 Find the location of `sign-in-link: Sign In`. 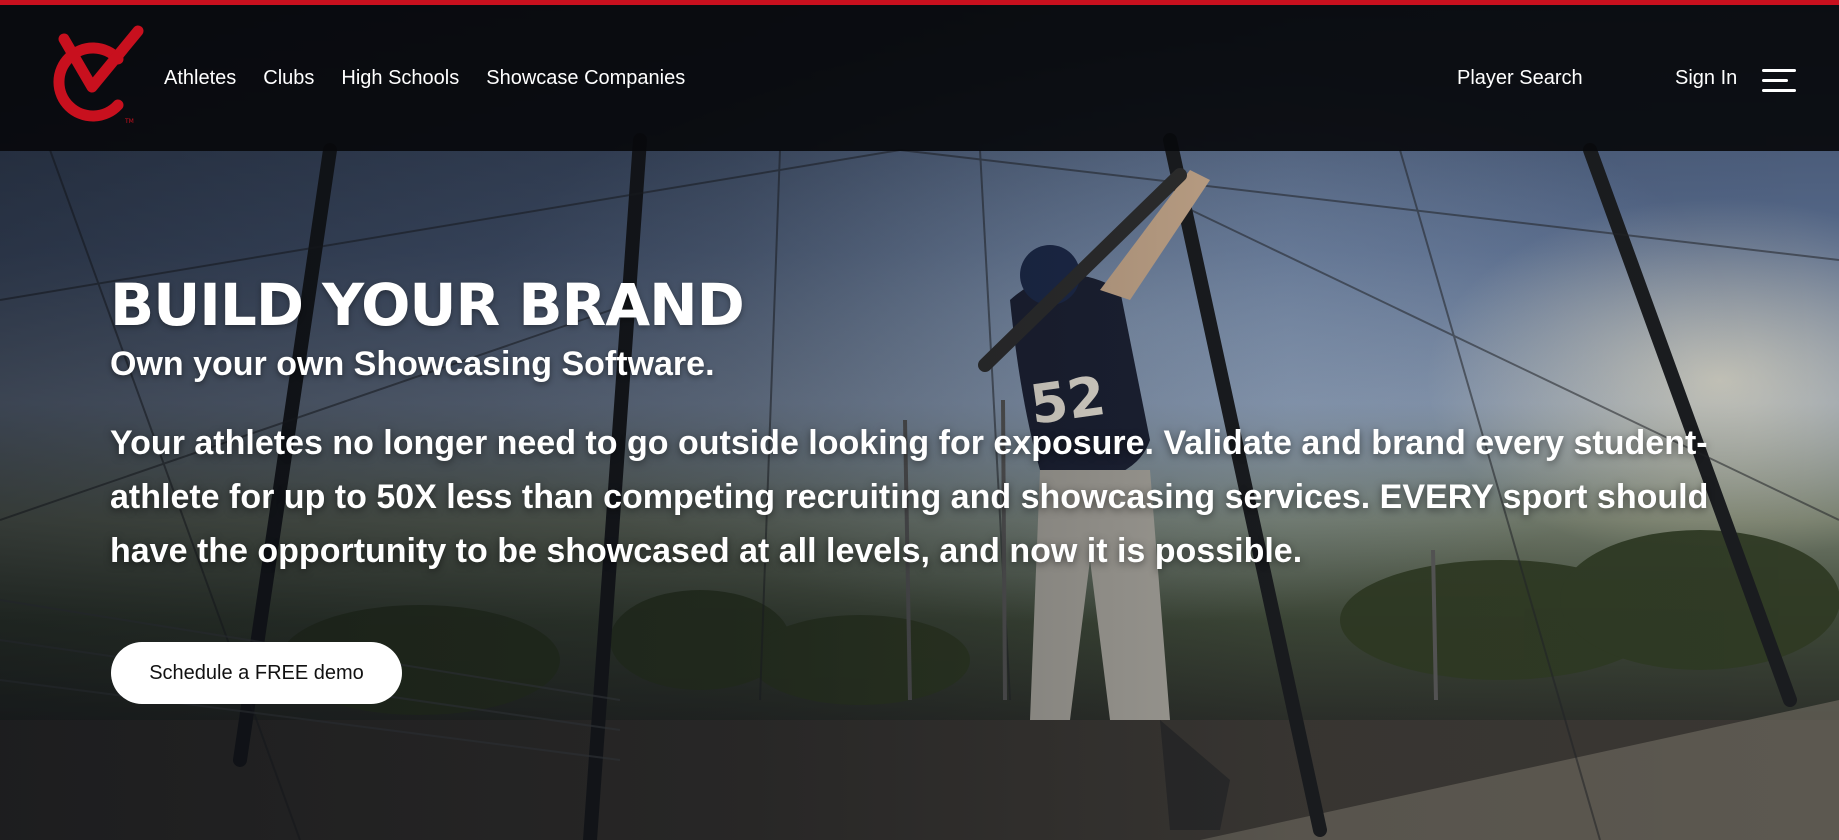

sign-in-link: Sign In is located at coordinates (1706, 78).